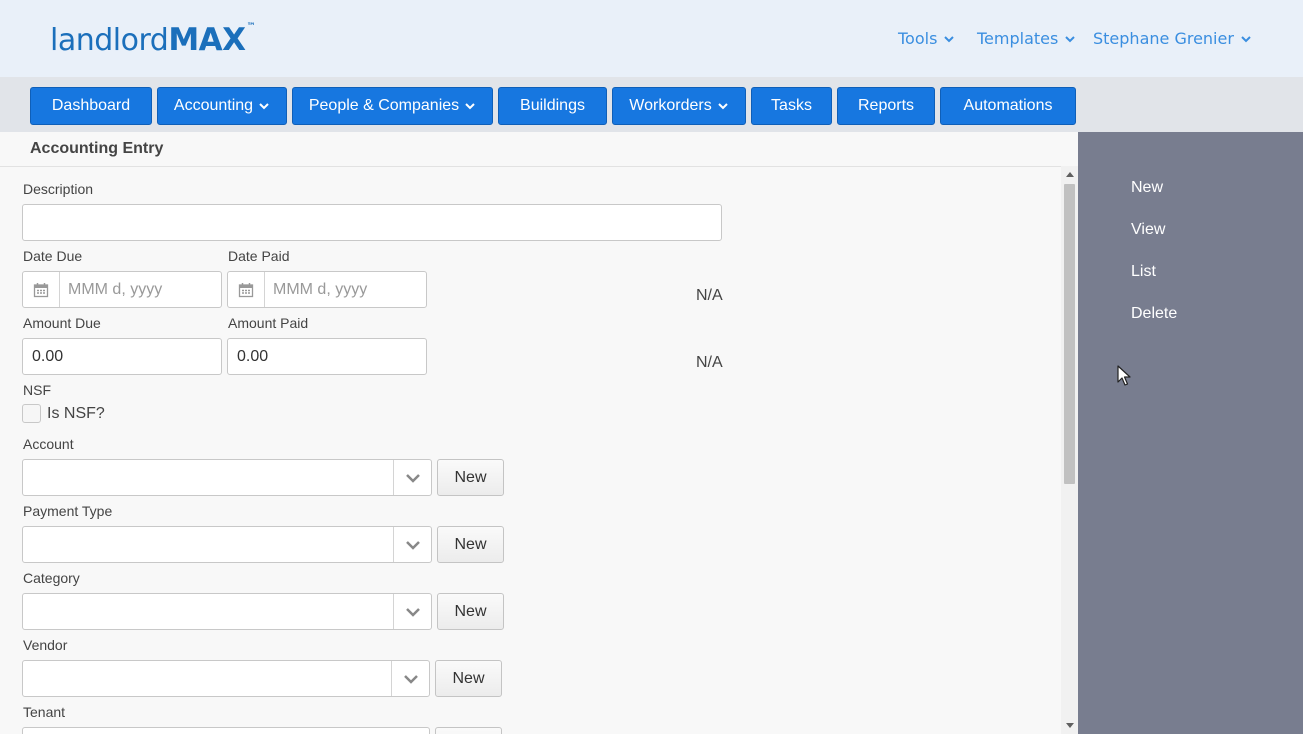 Image resolution: width=1303 pixels, height=734 pixels. I want to click on vendor-select, so click(226, 678).